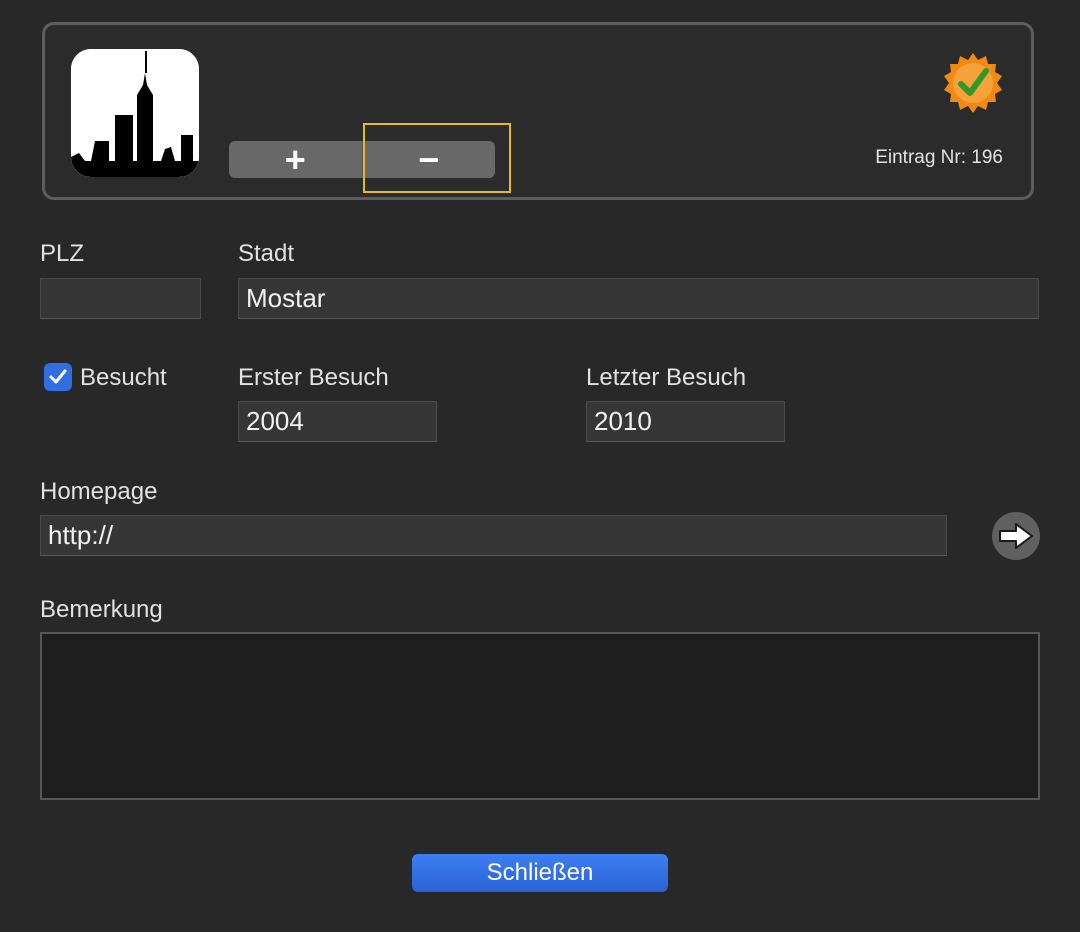 The width and height of the screenshot is (1080, 932). Describe the element at coordinates (337, 421) in the screenshot. I see `erster-besuch-field: 2004` at that location.